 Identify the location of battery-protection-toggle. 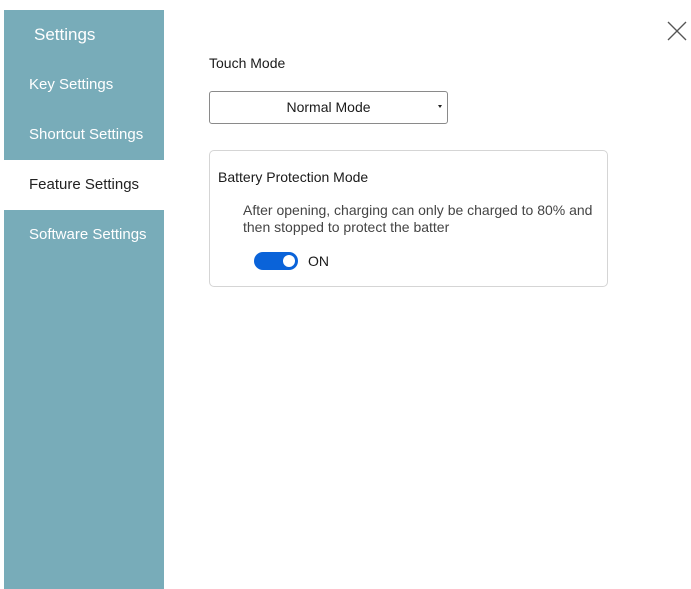
(276, 261).